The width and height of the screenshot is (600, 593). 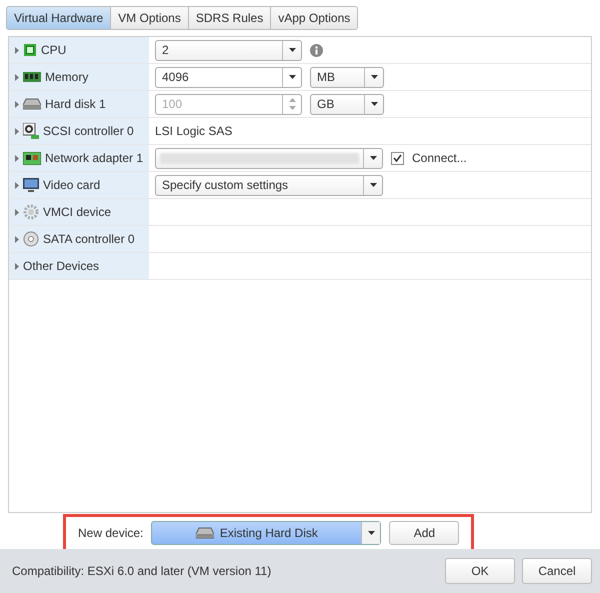 I want to click on tab: vApp Options, so click(x=314, y=18).